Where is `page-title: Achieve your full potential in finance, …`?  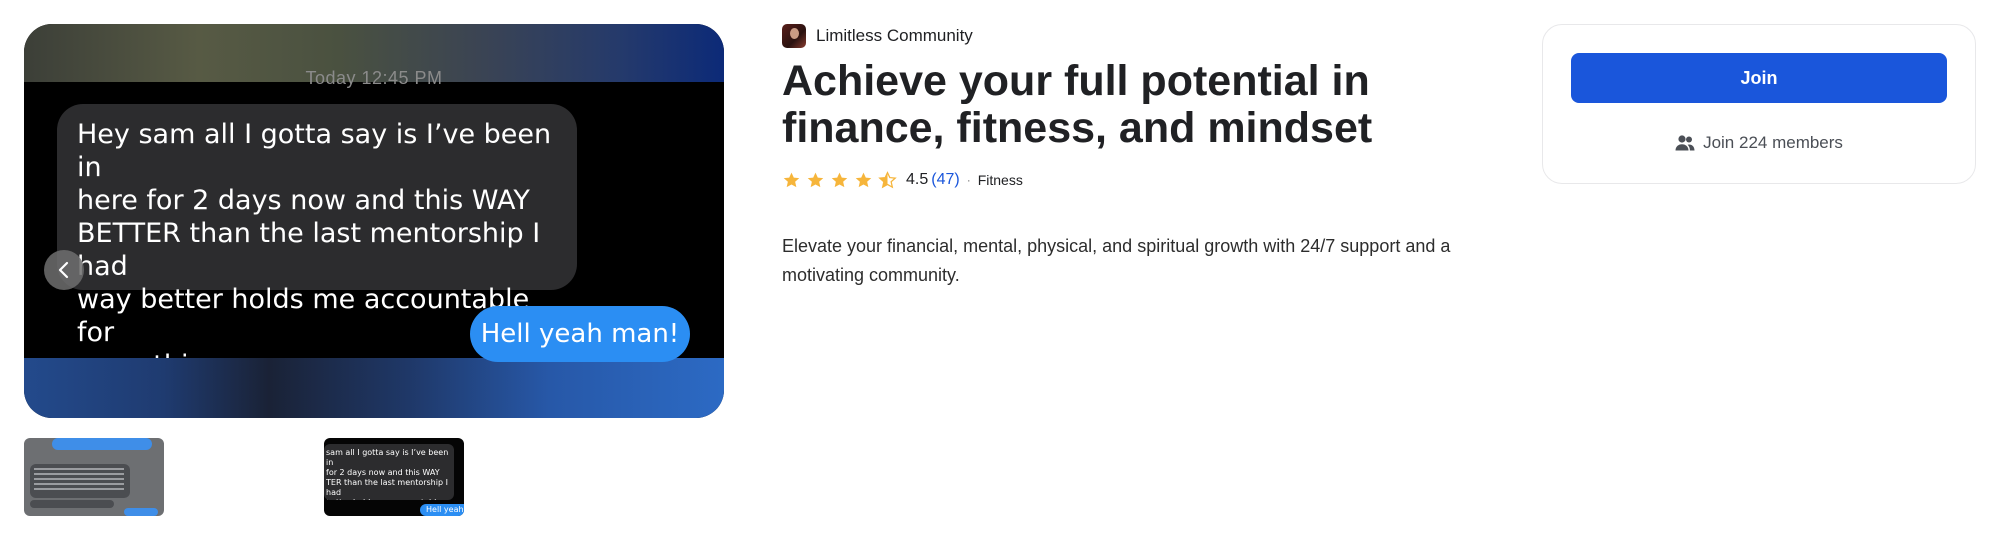
page-title: Achieve your full potential in finance, … is located at coordinates (1077, 104).